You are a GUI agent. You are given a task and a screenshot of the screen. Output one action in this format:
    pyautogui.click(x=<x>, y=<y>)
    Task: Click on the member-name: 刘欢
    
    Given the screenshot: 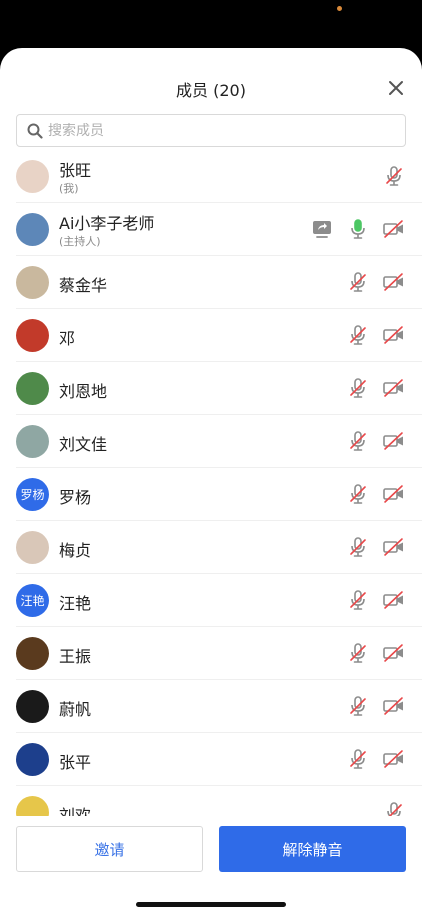 What is the action you would take?
    pyautogui.click(x=75, y=811)
    